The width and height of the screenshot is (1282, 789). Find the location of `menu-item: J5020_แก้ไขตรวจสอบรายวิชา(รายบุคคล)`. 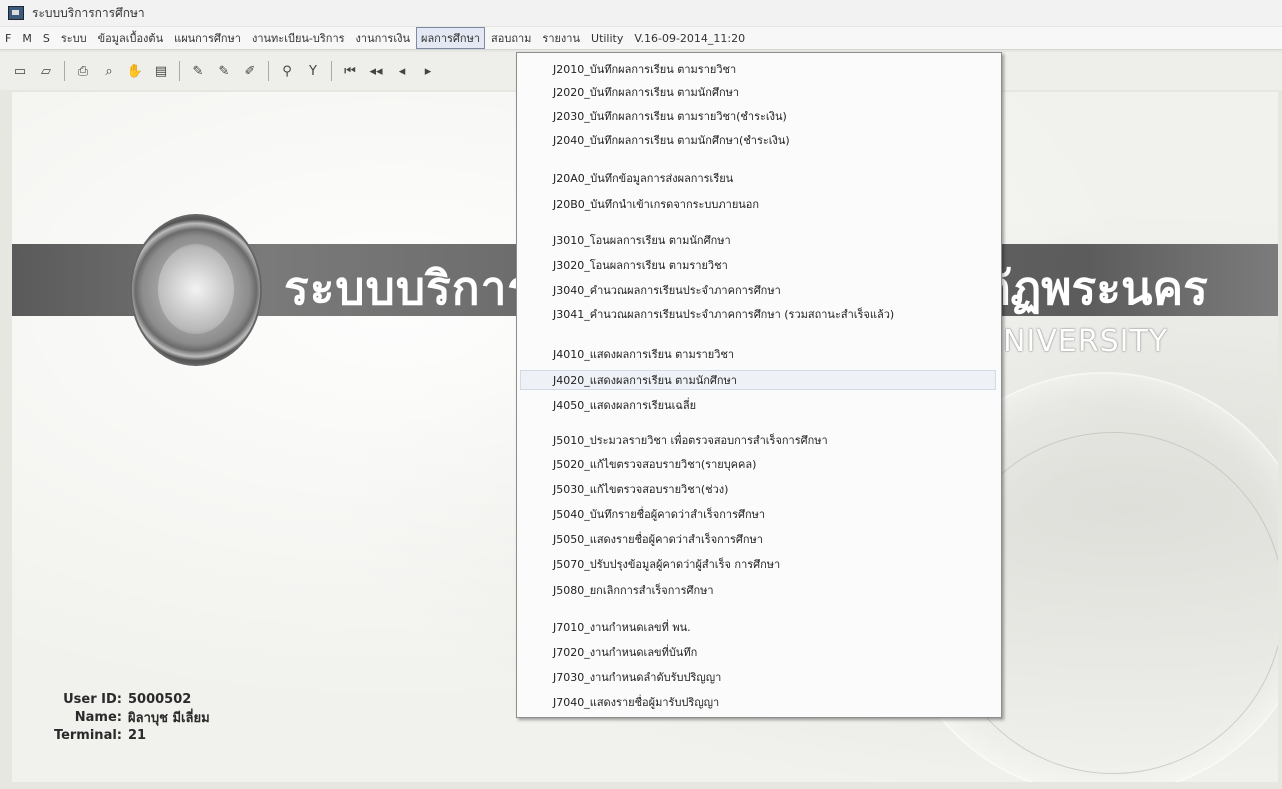

menu-item: J5020_แก้ไขตรวจสอบรายวิชา(รายบุคคล) is located at coordinates (654, 464).